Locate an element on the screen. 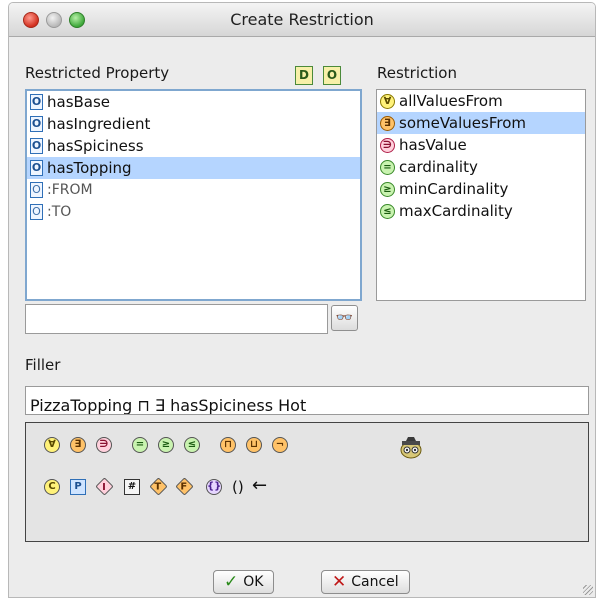 The image size is (603, 601). resize-handle is located at coordinates (588, 590).